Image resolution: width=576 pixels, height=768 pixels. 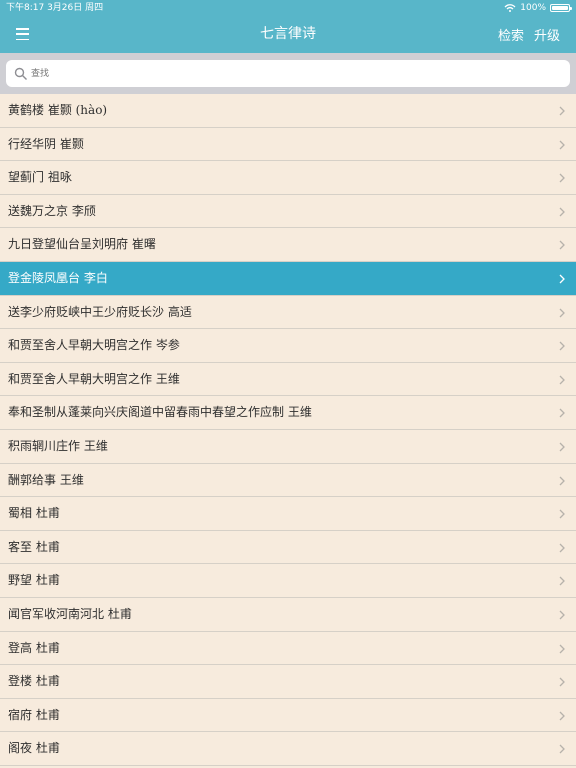 What do you see at coordinates (288, 548) in the screenshot?
I see `list-item: 客至 杜甫` at bounding box center [288, 548].